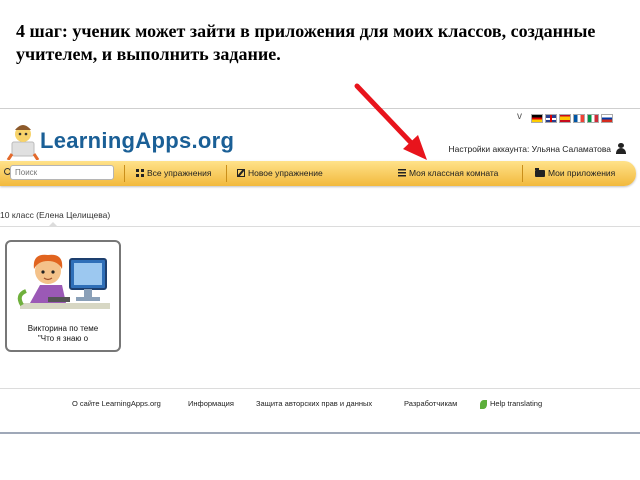  What do you see at coordinates (211, 403) in the screenshot?
I see `footer-info-link: Информация` at bounding box center [211, 403].